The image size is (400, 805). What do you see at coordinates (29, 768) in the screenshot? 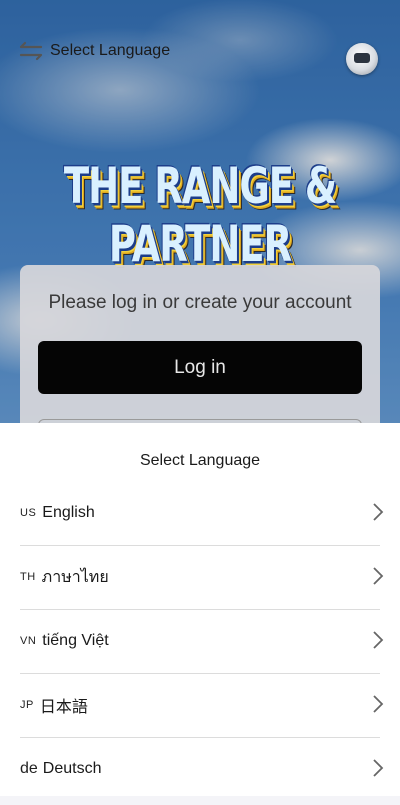
I see `language-code: de` at bounding box center [29, 768].